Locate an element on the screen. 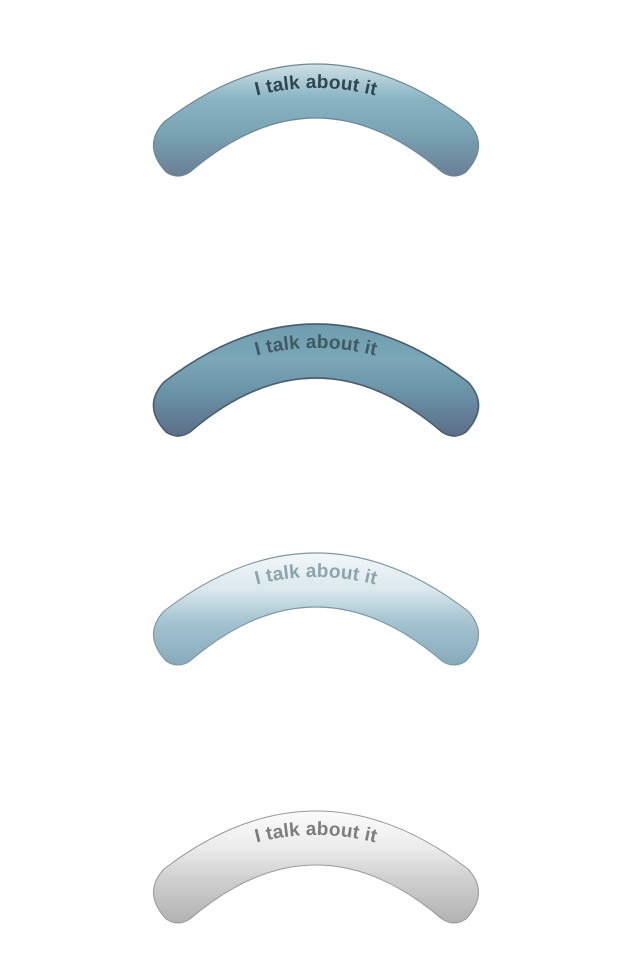  arc-button-normal-shape: I talk about it is located at coordinates (316, 120).